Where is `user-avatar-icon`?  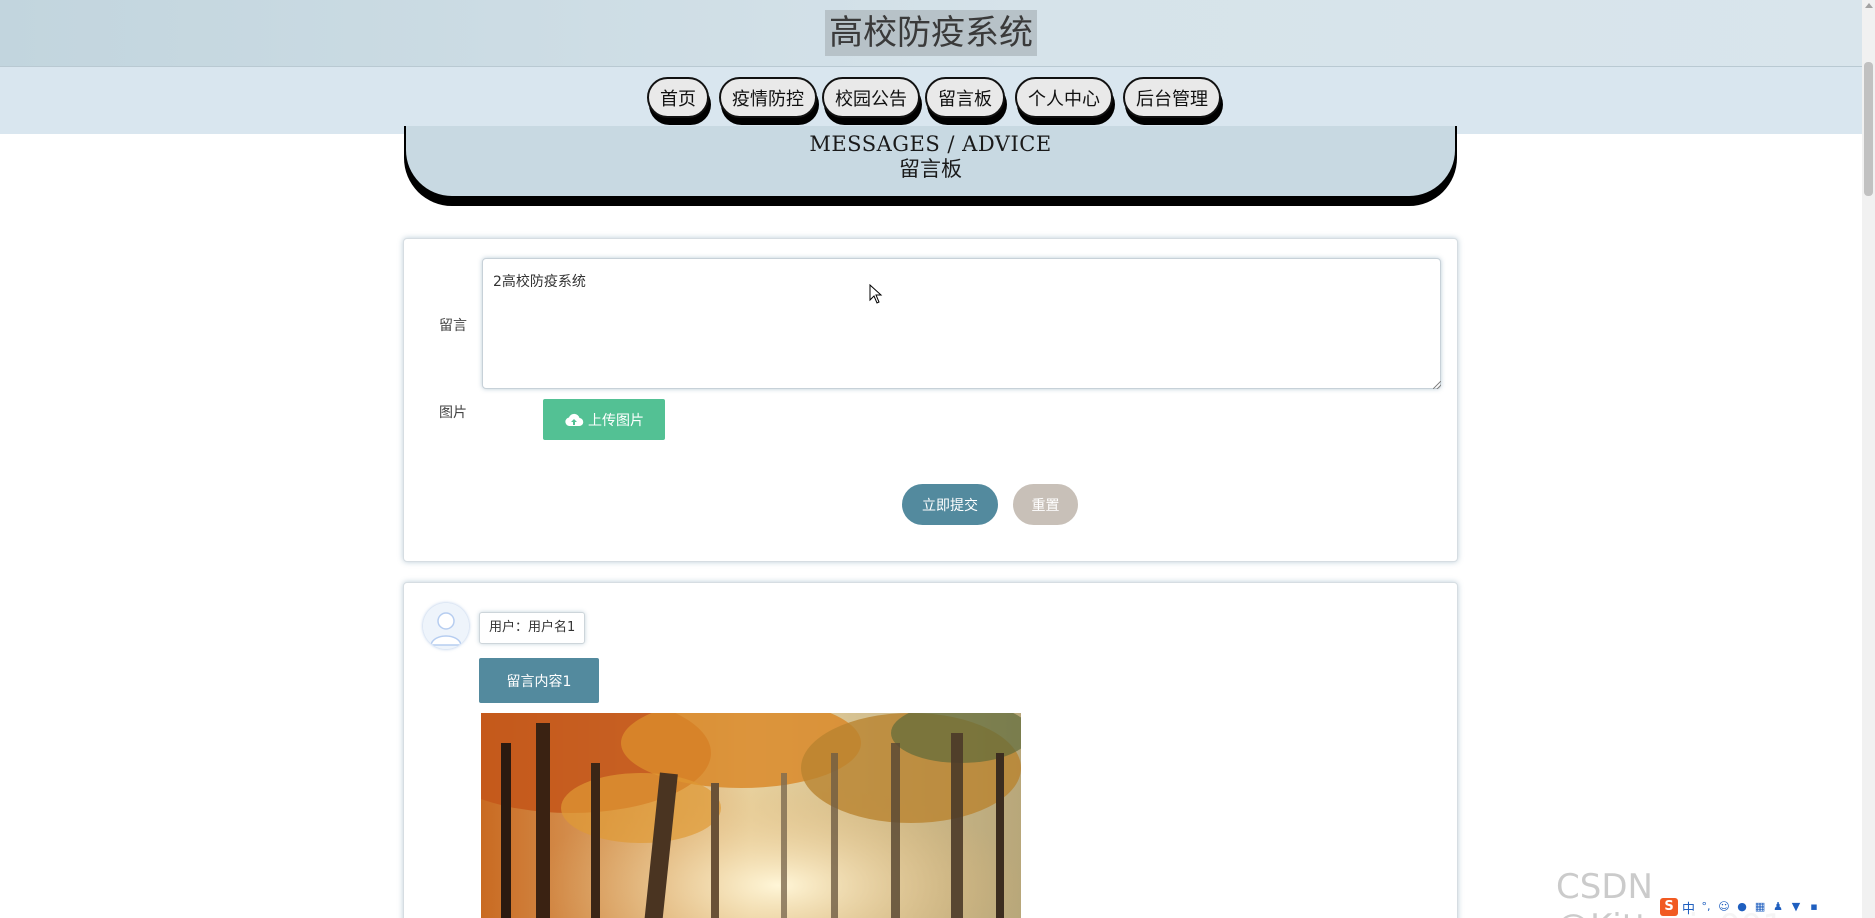 user-avatar-icon is located at coordinates (446, 626).